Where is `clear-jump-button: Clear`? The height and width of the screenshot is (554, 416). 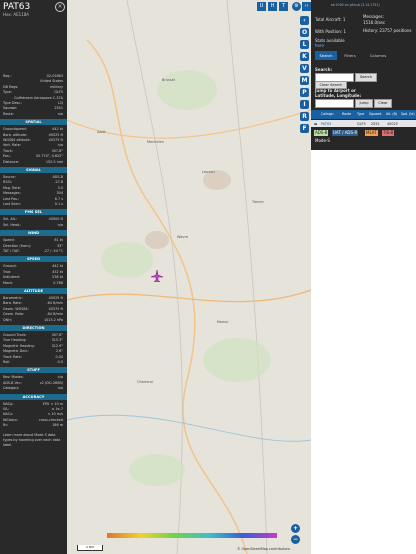
clear-jump-button: Clear is located at coordinates (383, 103).